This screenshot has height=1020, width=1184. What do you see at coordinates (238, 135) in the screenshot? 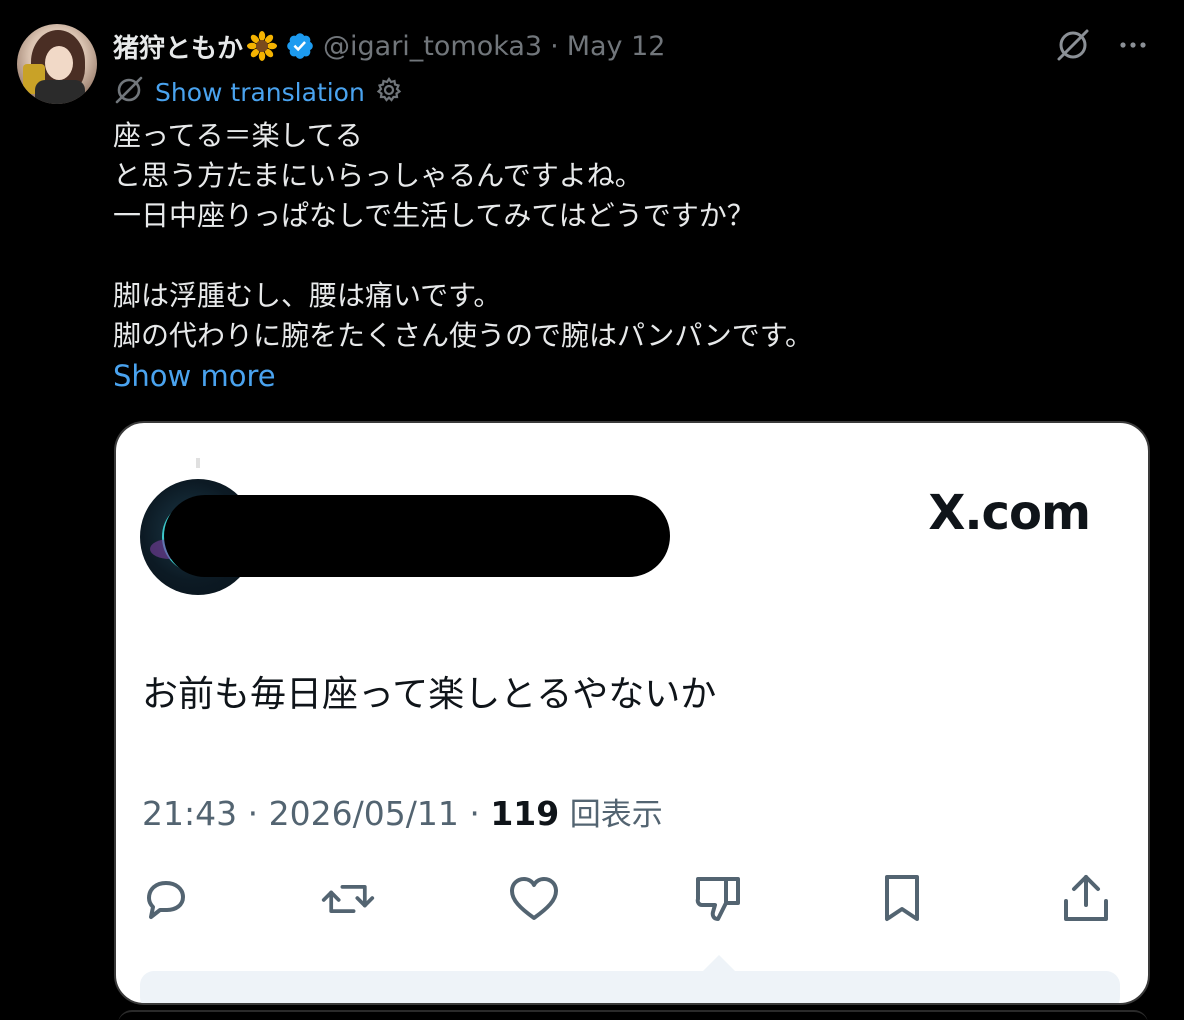
I see `tweet-text-line: 座ってる＝楽してる` at bounding box center [238, 135].